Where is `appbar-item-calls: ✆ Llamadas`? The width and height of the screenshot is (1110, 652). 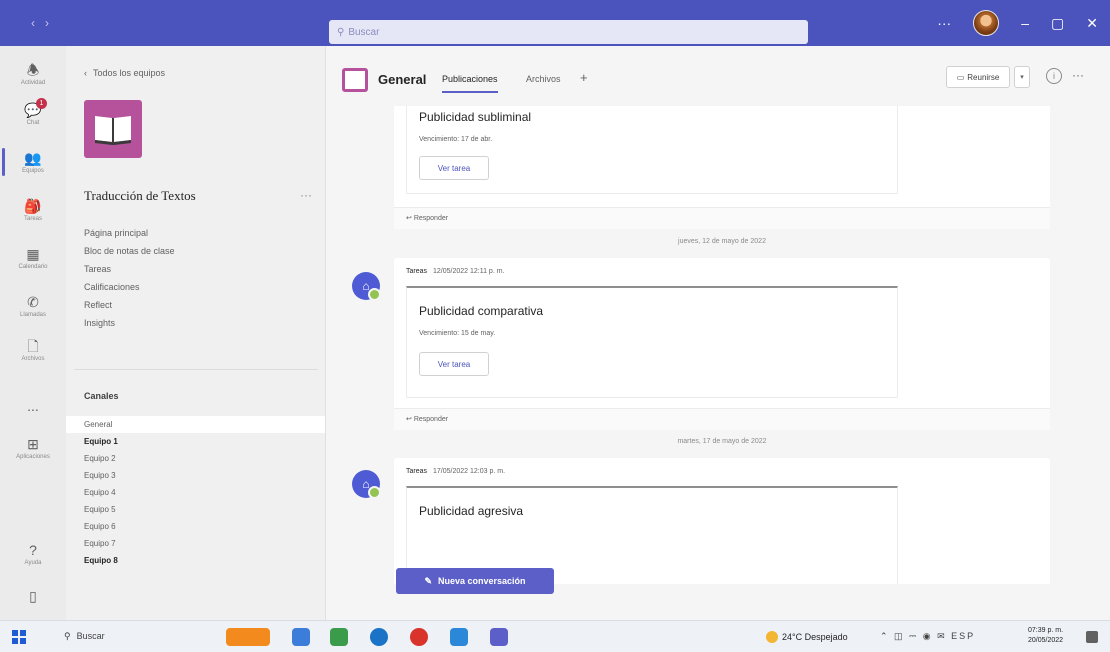 appbar-item-calls: ✆ Llamadas is located at coordinates (33, 306).